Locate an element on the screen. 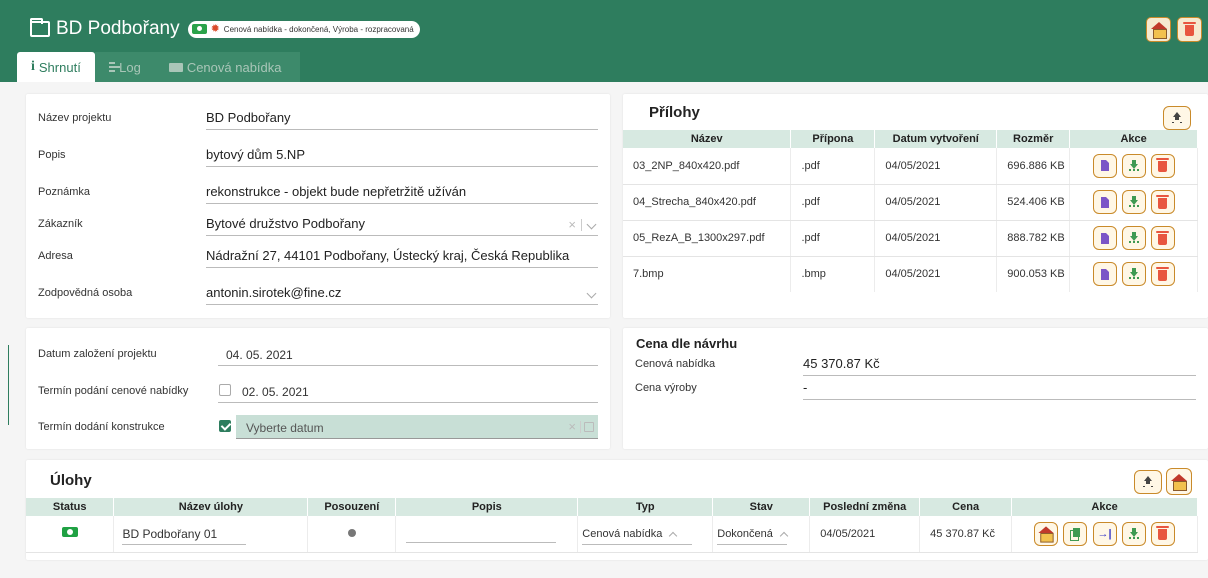 This screenshot has width=1208, height=578. project-name-input: BD Podbořany is located at coordinates (402, 118).